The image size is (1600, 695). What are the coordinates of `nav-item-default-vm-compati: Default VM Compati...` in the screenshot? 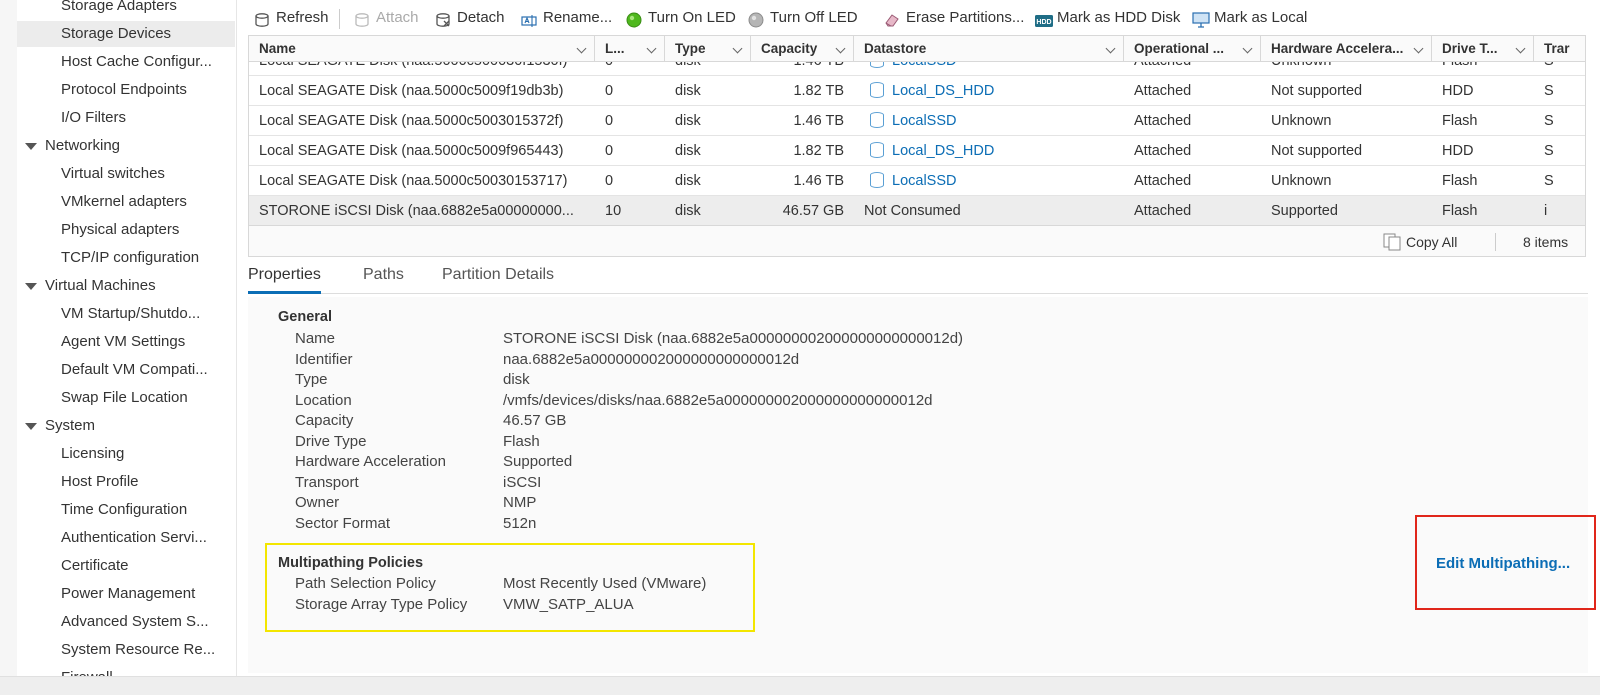 It's located at (126, 370).